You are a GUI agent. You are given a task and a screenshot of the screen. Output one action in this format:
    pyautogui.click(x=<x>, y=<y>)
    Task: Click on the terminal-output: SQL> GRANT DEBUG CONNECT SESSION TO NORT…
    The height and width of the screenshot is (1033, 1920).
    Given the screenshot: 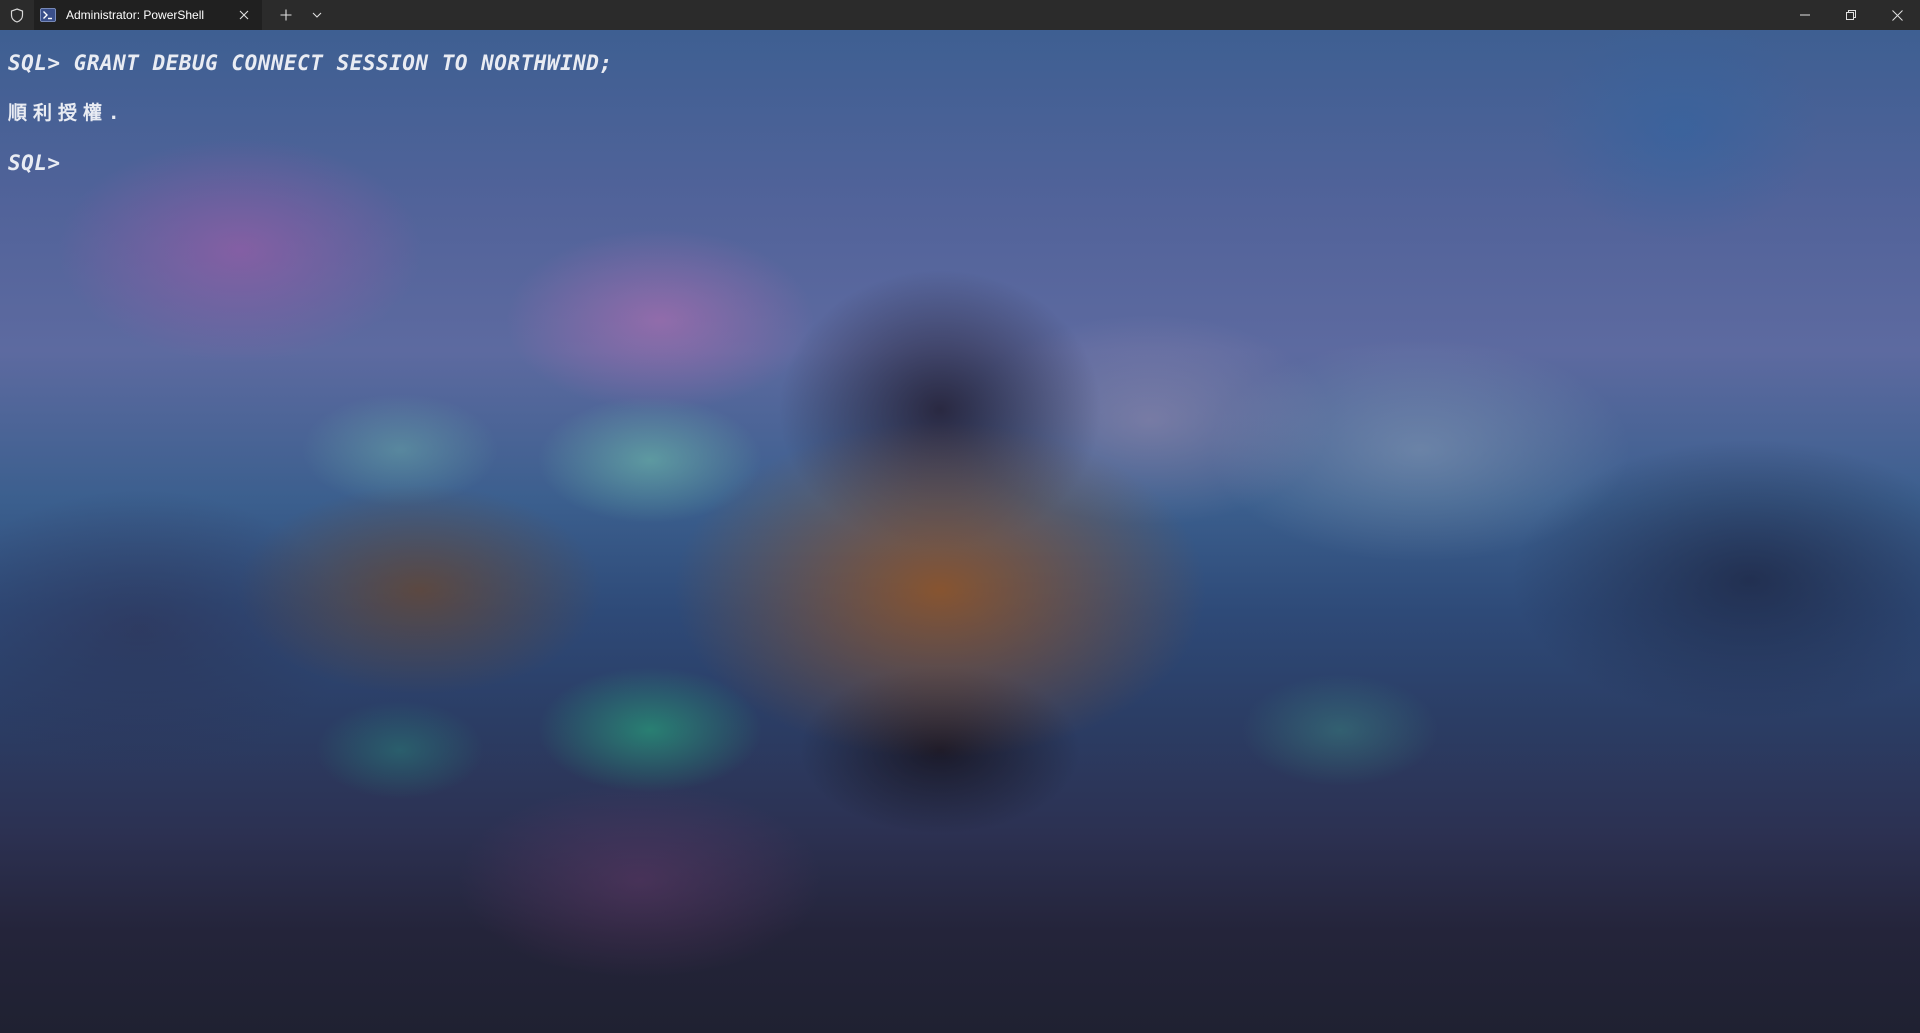 What is the action you would take?
    pyautogui.click(x=310, y=123)
    